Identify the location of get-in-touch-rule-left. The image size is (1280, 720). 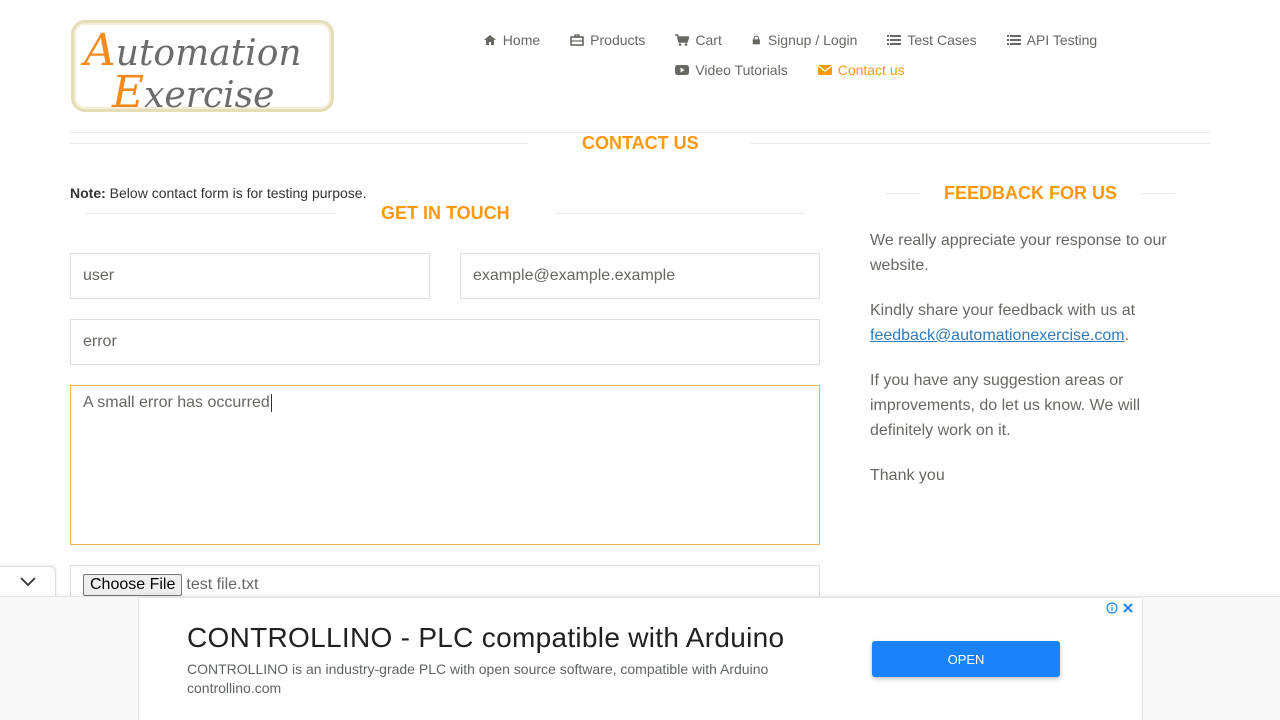
(210, 213).